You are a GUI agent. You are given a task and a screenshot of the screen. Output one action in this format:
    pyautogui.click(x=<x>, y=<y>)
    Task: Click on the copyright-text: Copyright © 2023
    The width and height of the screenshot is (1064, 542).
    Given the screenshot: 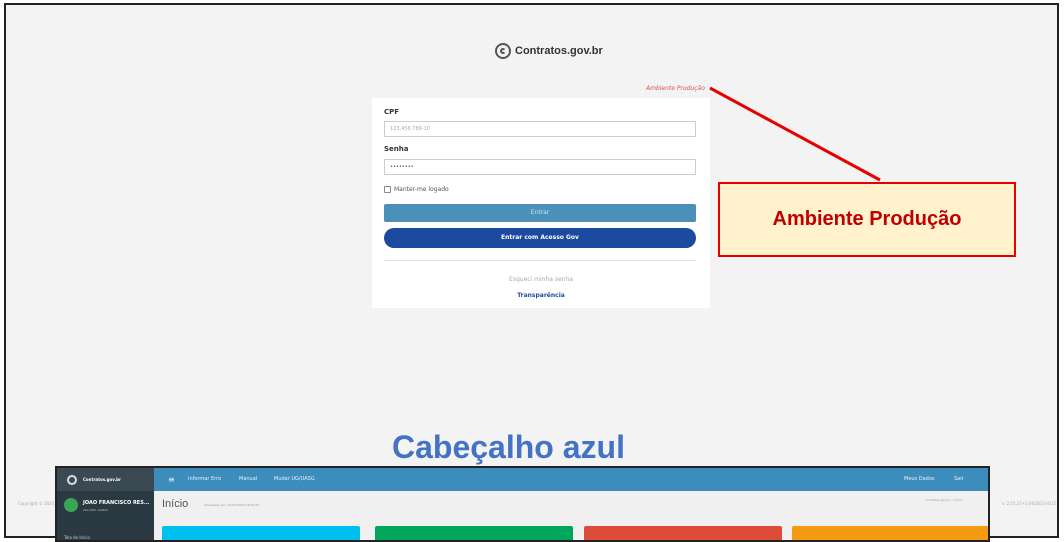 What is the action you would take?
    pyautogui.click(x=36, y=503)
    